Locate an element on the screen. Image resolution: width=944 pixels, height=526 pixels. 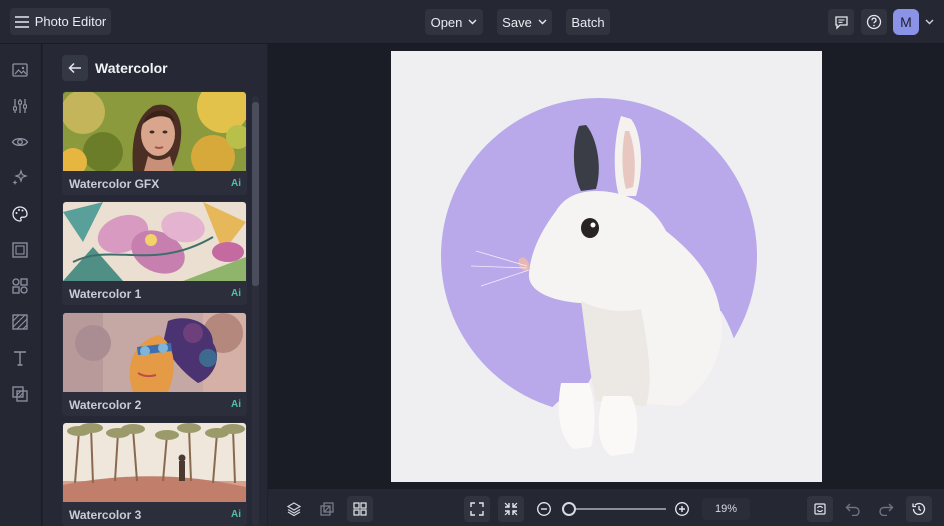
effect-label: Watercolor 3 is located at coordinates (105, 515).